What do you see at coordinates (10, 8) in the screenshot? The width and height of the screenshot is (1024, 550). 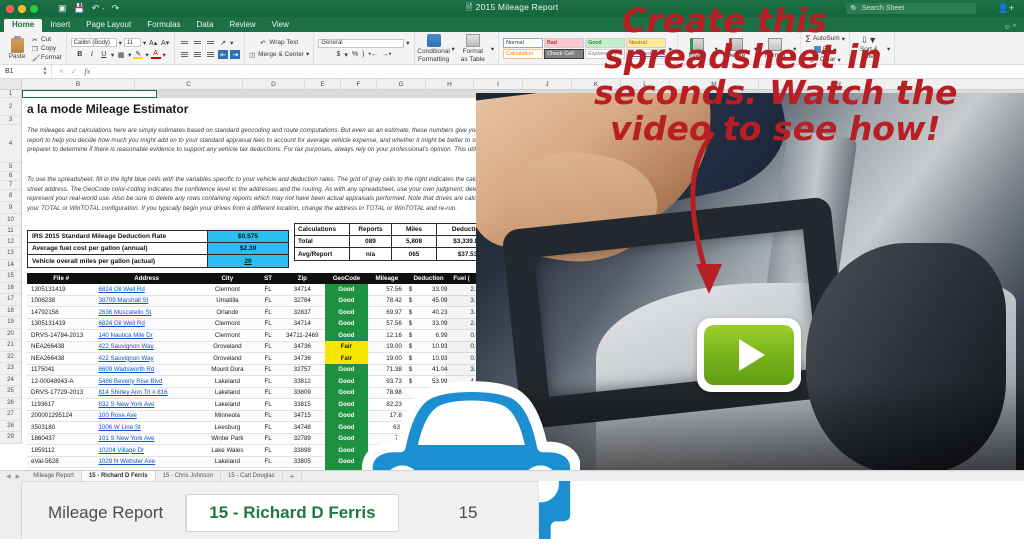 I see `close-window-button` at bounding box center [10, 8].